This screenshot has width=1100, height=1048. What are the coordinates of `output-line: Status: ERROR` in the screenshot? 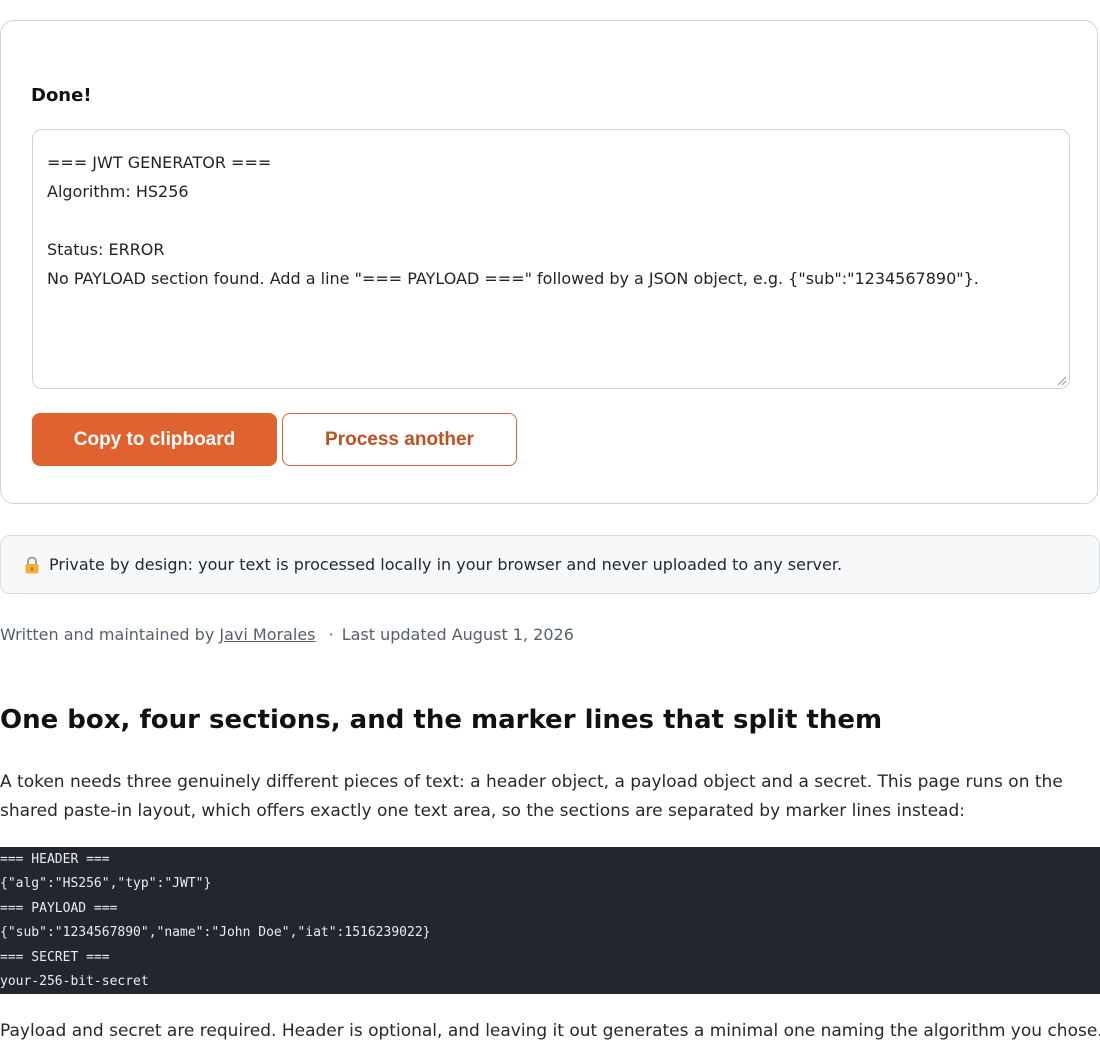 It's located at (106, 249).